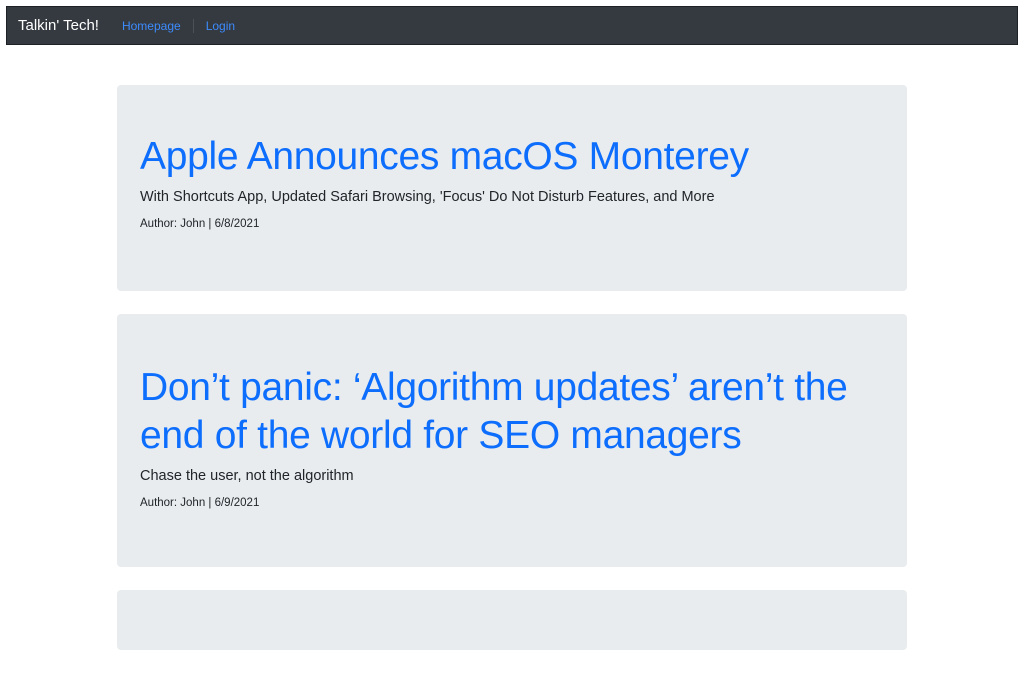  What do you see at coordinates (58, 25) in the screenshot?
I see `brand-link: Talkin' Tech!` at bounding box center [58, 25].